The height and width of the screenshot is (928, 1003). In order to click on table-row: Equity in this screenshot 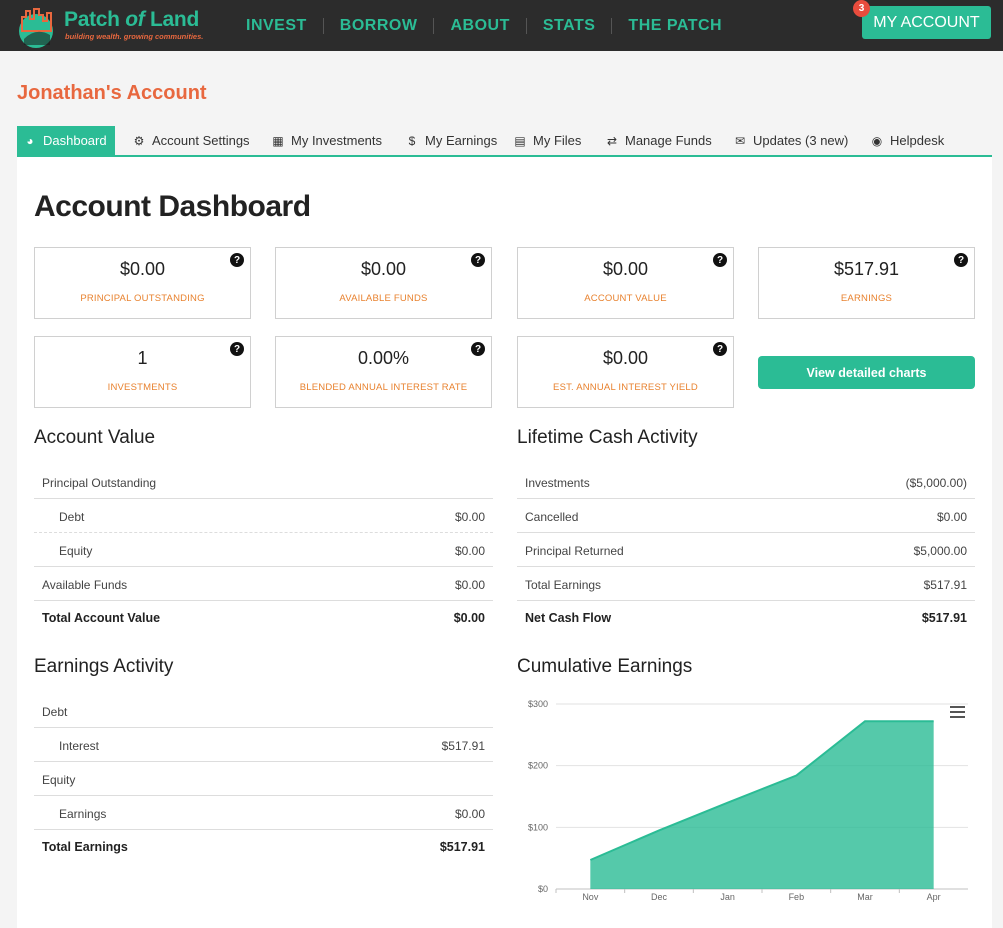, I will do `click(263, 779)`.